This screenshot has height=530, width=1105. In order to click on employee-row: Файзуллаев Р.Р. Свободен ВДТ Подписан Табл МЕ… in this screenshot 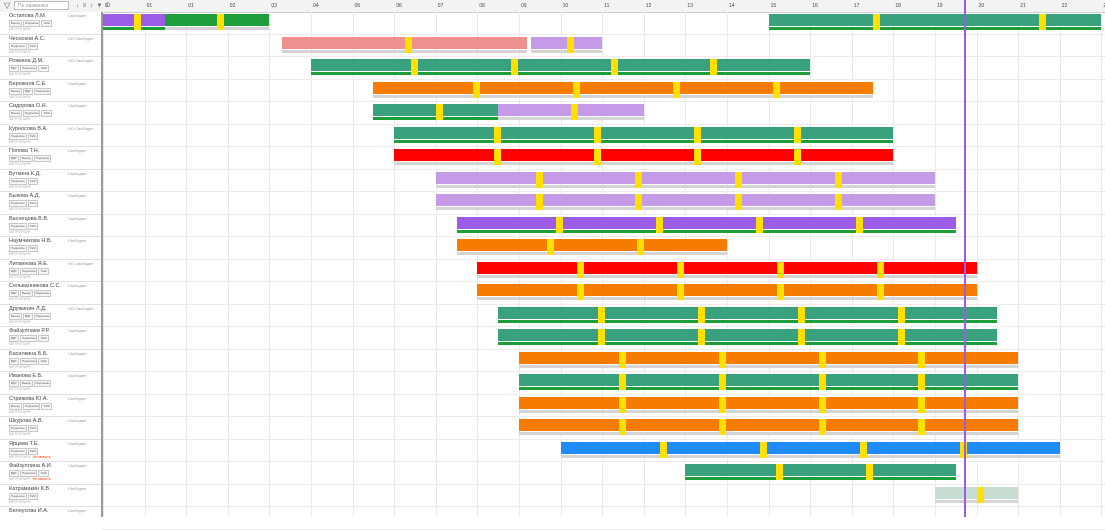, I will do `click(50, 338)`.